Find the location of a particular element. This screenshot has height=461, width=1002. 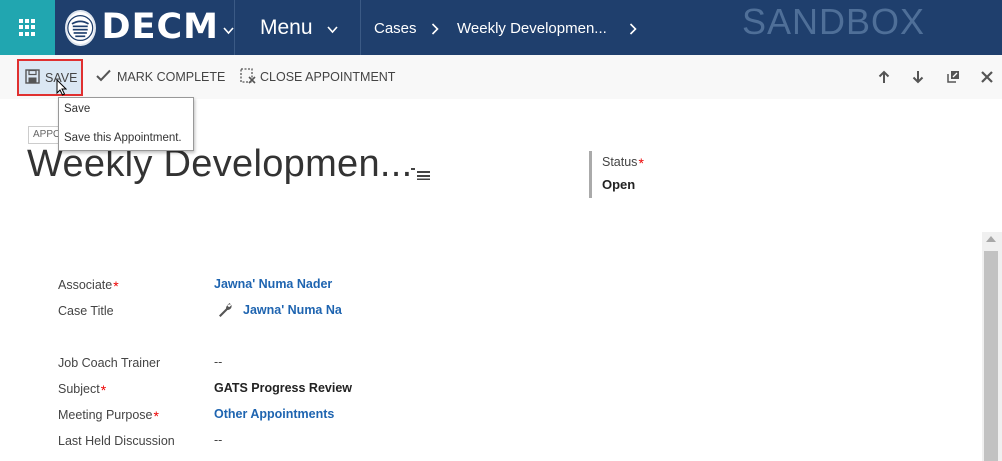

status-value: Open is located at coordinates (623, 184).